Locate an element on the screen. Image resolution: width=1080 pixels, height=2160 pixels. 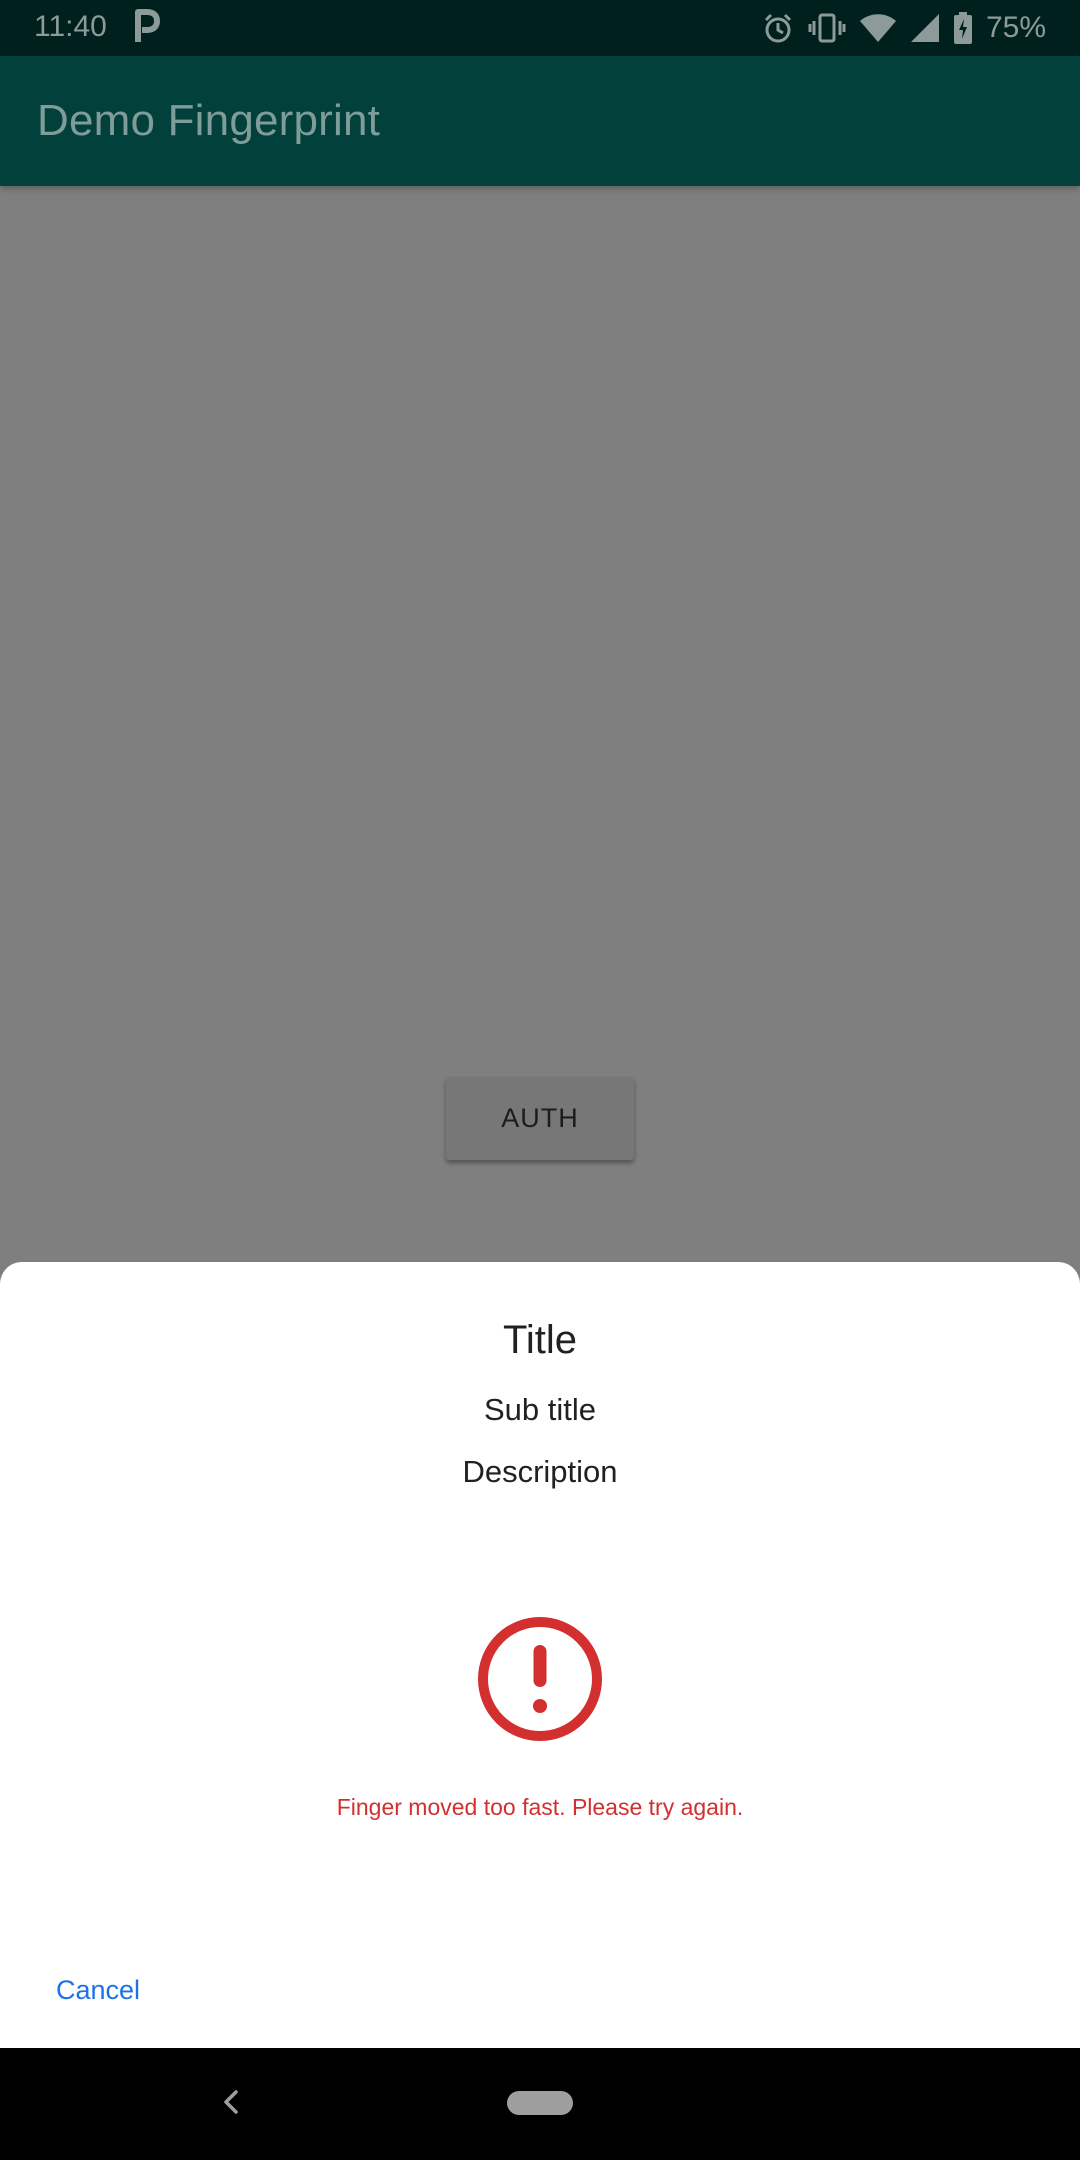
battery-charging-icon is located at coordinates (962, 28).